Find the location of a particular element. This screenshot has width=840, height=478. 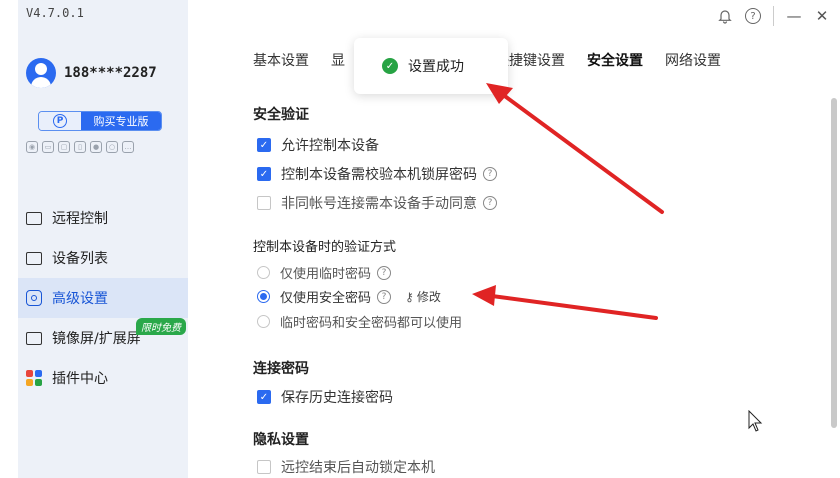

gamepad-icon: ◉ is located at coordinates (32, 147).